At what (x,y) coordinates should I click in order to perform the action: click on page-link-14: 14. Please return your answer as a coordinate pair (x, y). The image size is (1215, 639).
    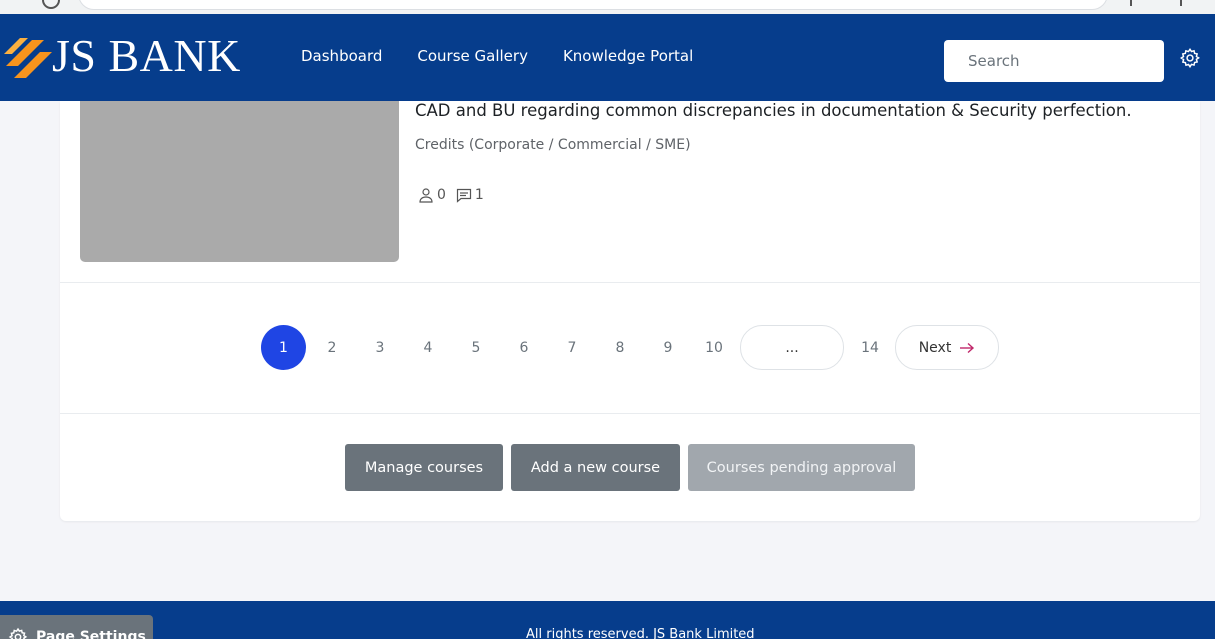
    Looking at the image, I should click on (870, 347).